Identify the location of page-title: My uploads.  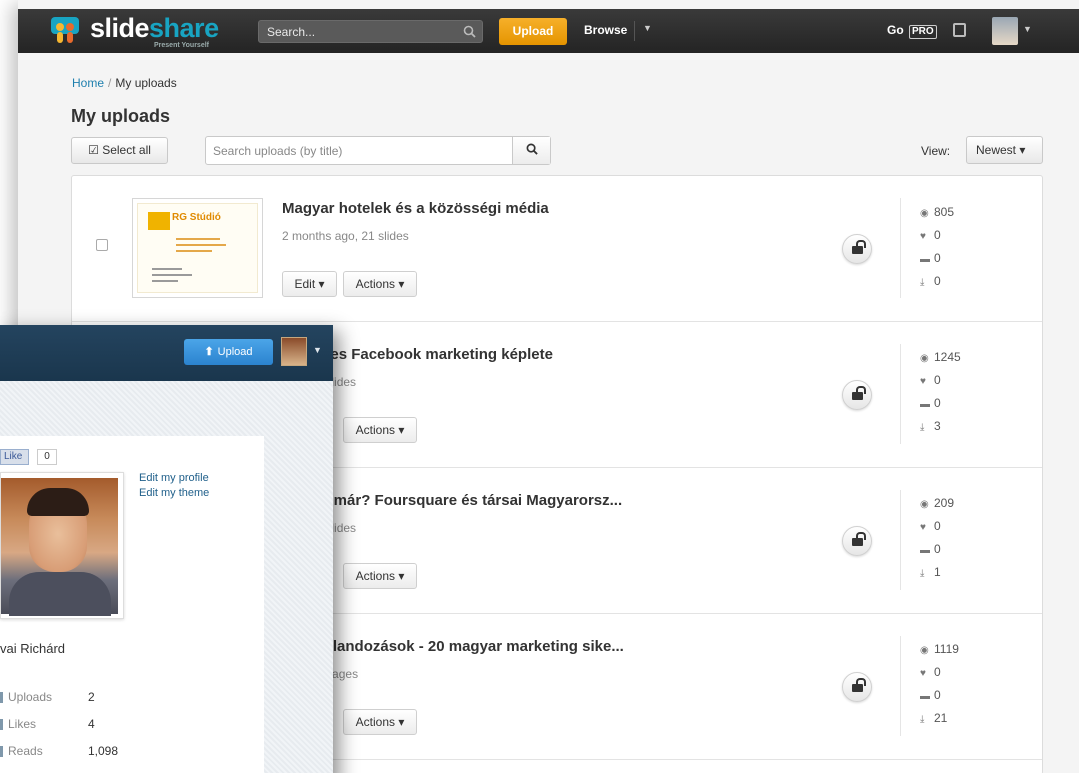
(121, 116).